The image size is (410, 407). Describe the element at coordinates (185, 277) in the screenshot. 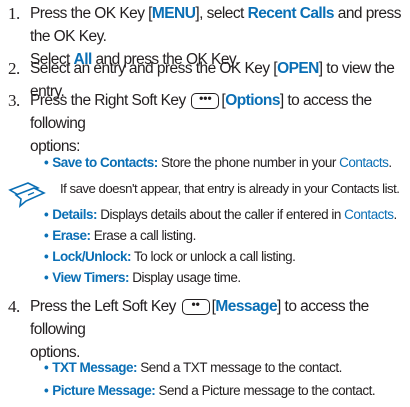

I see `option-text: Display usage time.` at that location.